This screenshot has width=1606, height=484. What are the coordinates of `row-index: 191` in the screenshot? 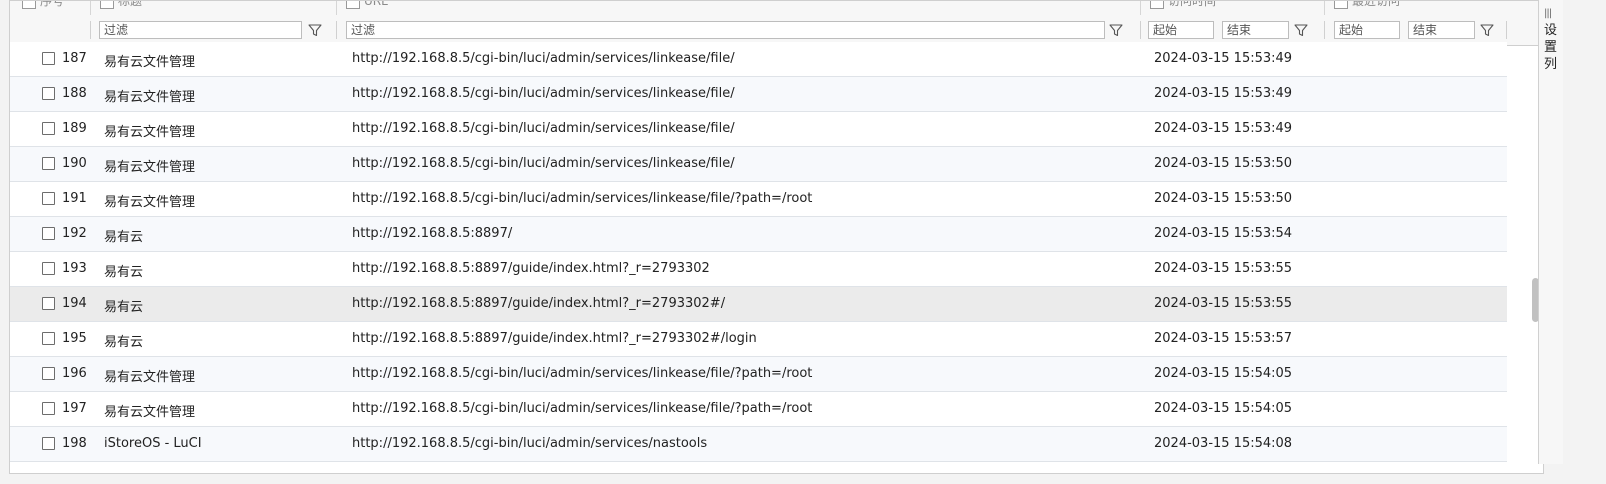 It's located at (74, 198).